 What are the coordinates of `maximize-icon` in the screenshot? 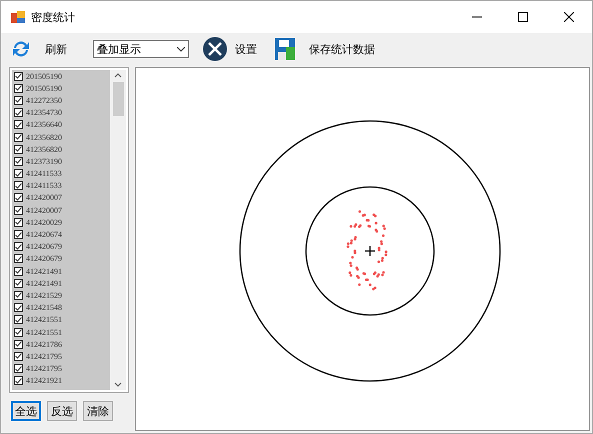 It's located at (523, 17).